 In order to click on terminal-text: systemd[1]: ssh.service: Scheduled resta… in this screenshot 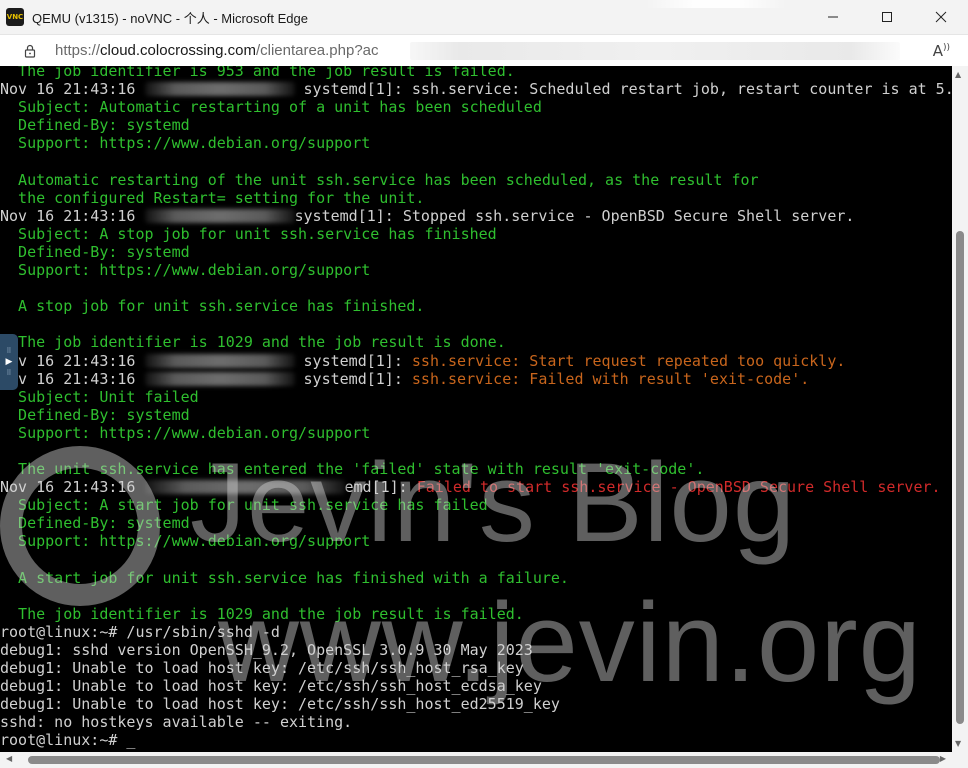, I will do `click(623, 89)`.